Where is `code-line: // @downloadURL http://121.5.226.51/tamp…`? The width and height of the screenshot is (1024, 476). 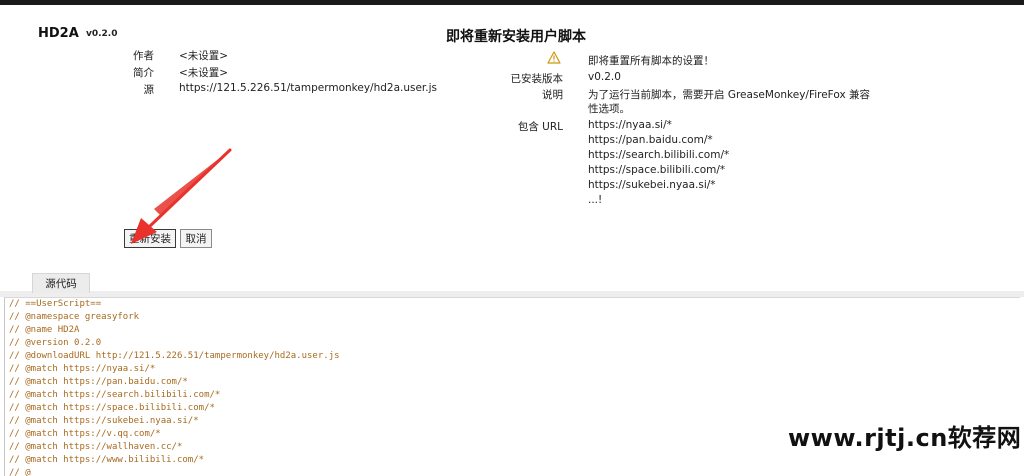 code-line: // @downloadURL http://121.5.226.51/tamp… is located at coordinates (174, 356).